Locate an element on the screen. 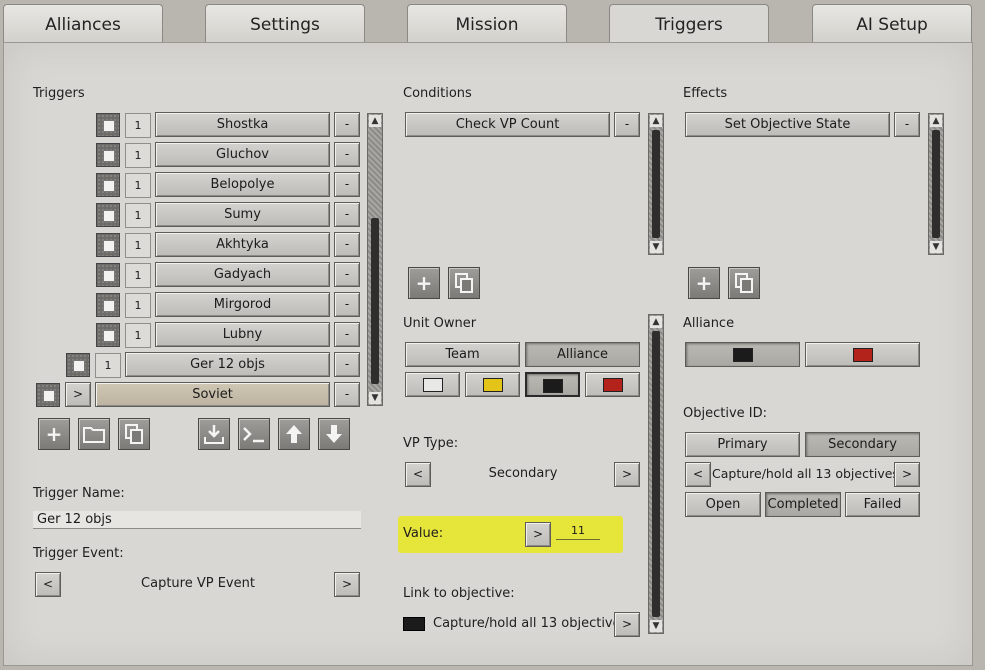 Image resolution: width=985 pixels, height=670 pixels. value-input: 11 is located at coordinates (578, 531).